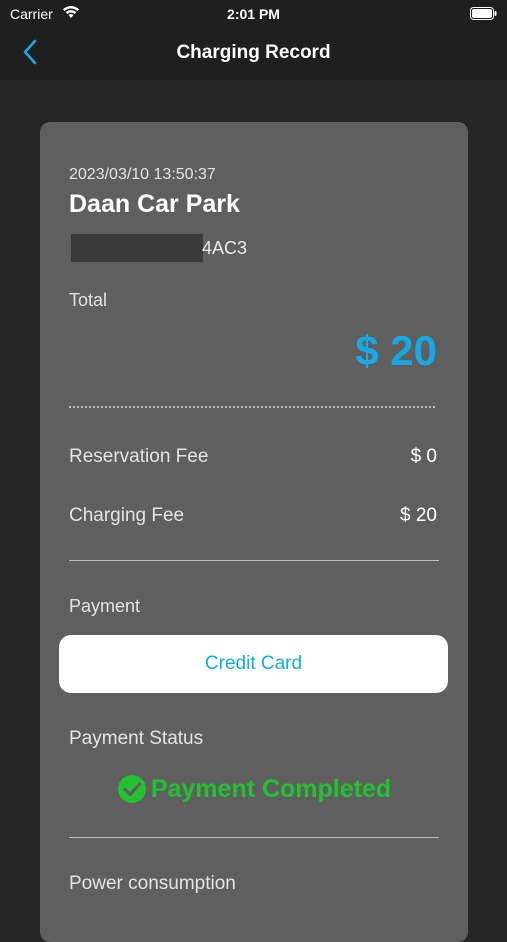 This screenshot has height=942, width=507. I want to click on payment-status-text: Payment Completed, so click(271, 788).